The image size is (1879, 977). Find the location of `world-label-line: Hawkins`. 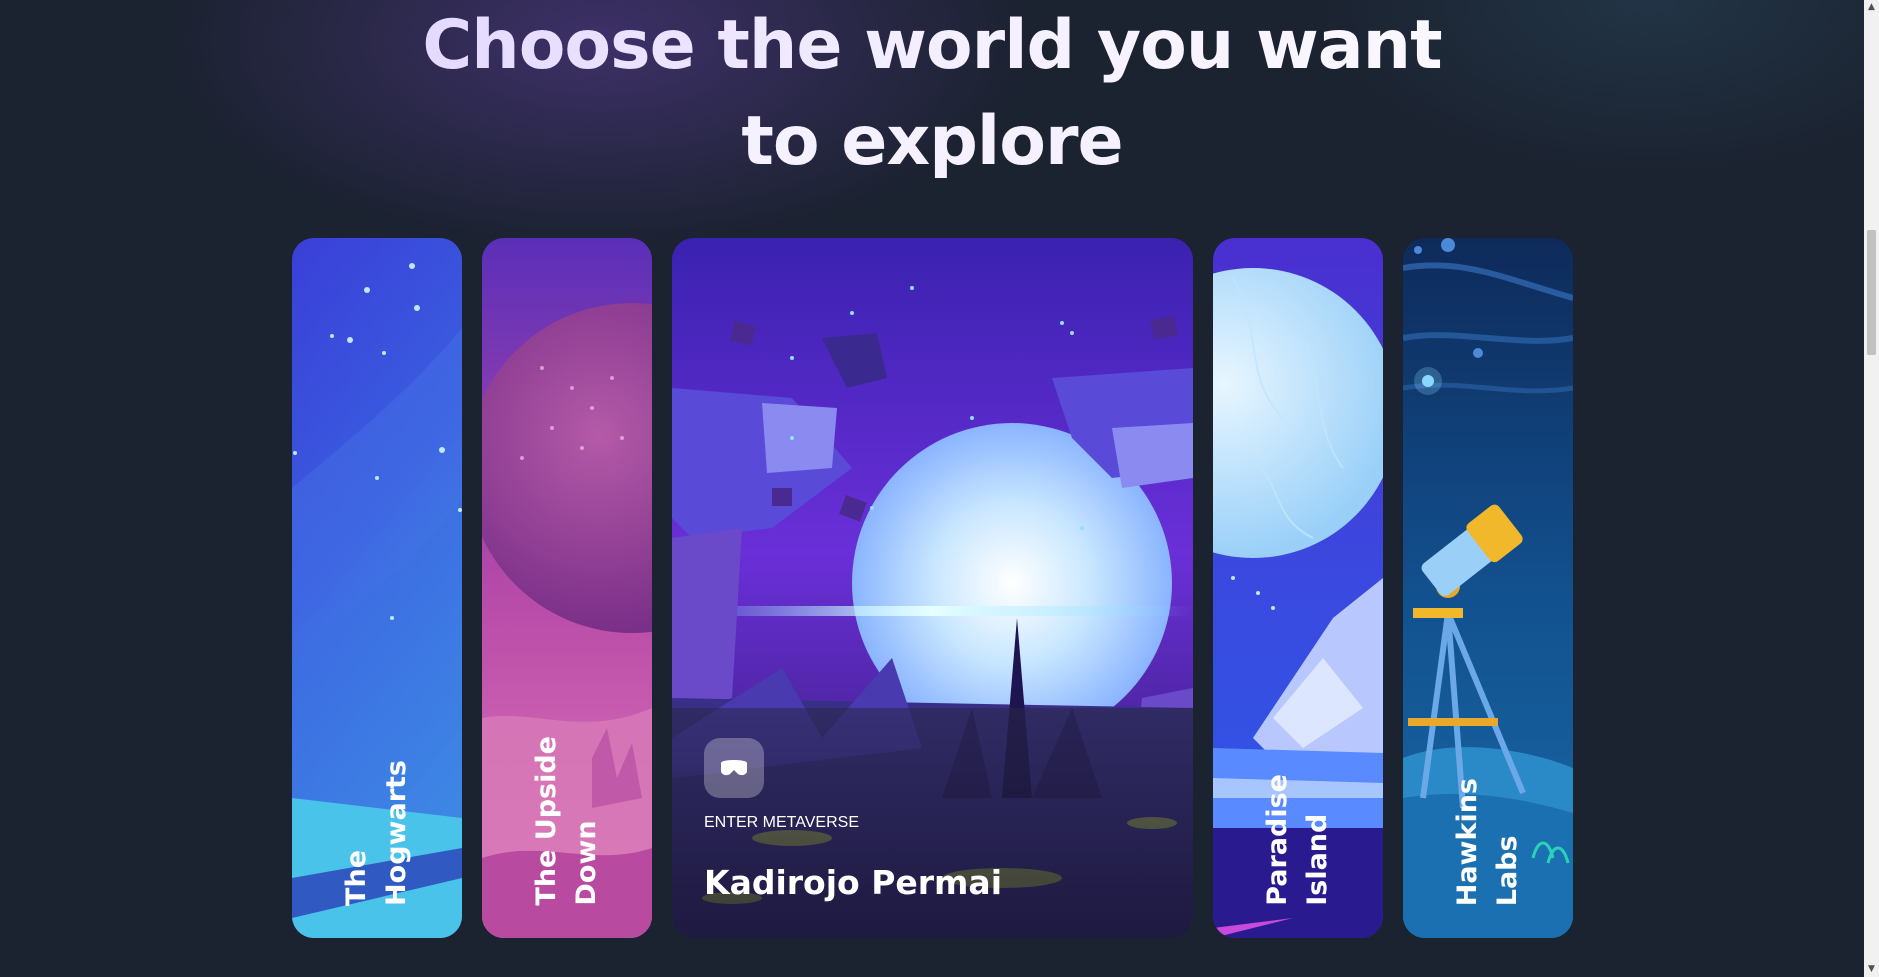

world-label-line: Hawkins is located at coordinates (1467, 841).